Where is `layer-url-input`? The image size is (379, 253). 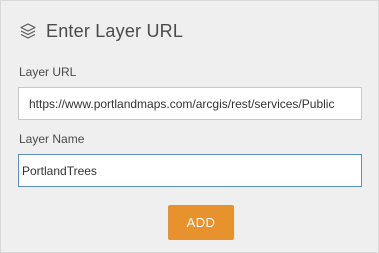 layer-url-input is located at coordinates (190, 103).